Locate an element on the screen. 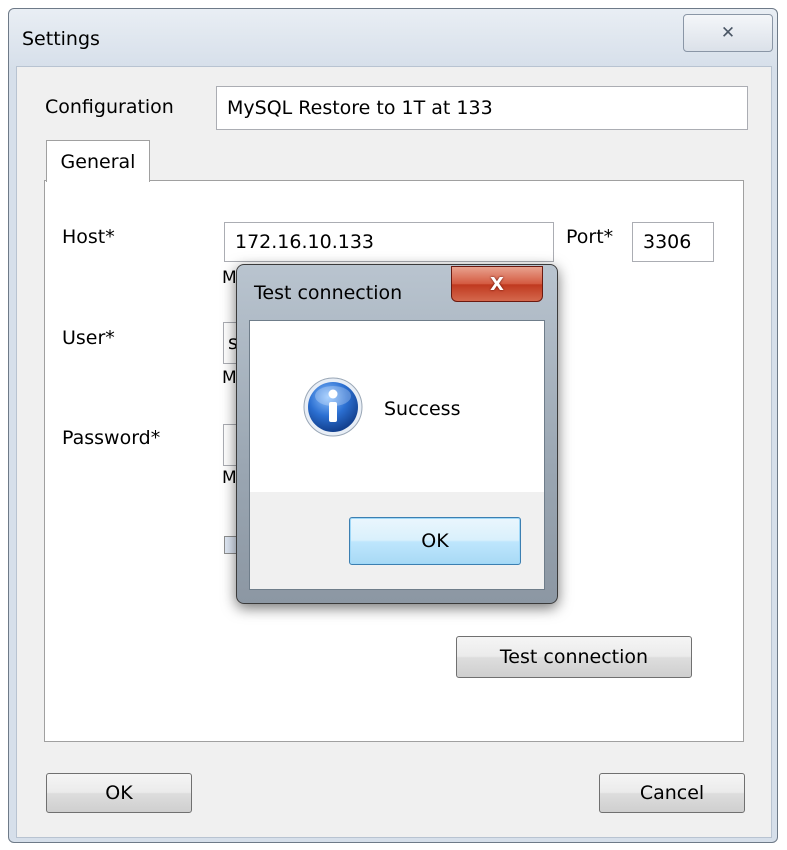  user-hint-text: M is located at coordinates (229, 378).